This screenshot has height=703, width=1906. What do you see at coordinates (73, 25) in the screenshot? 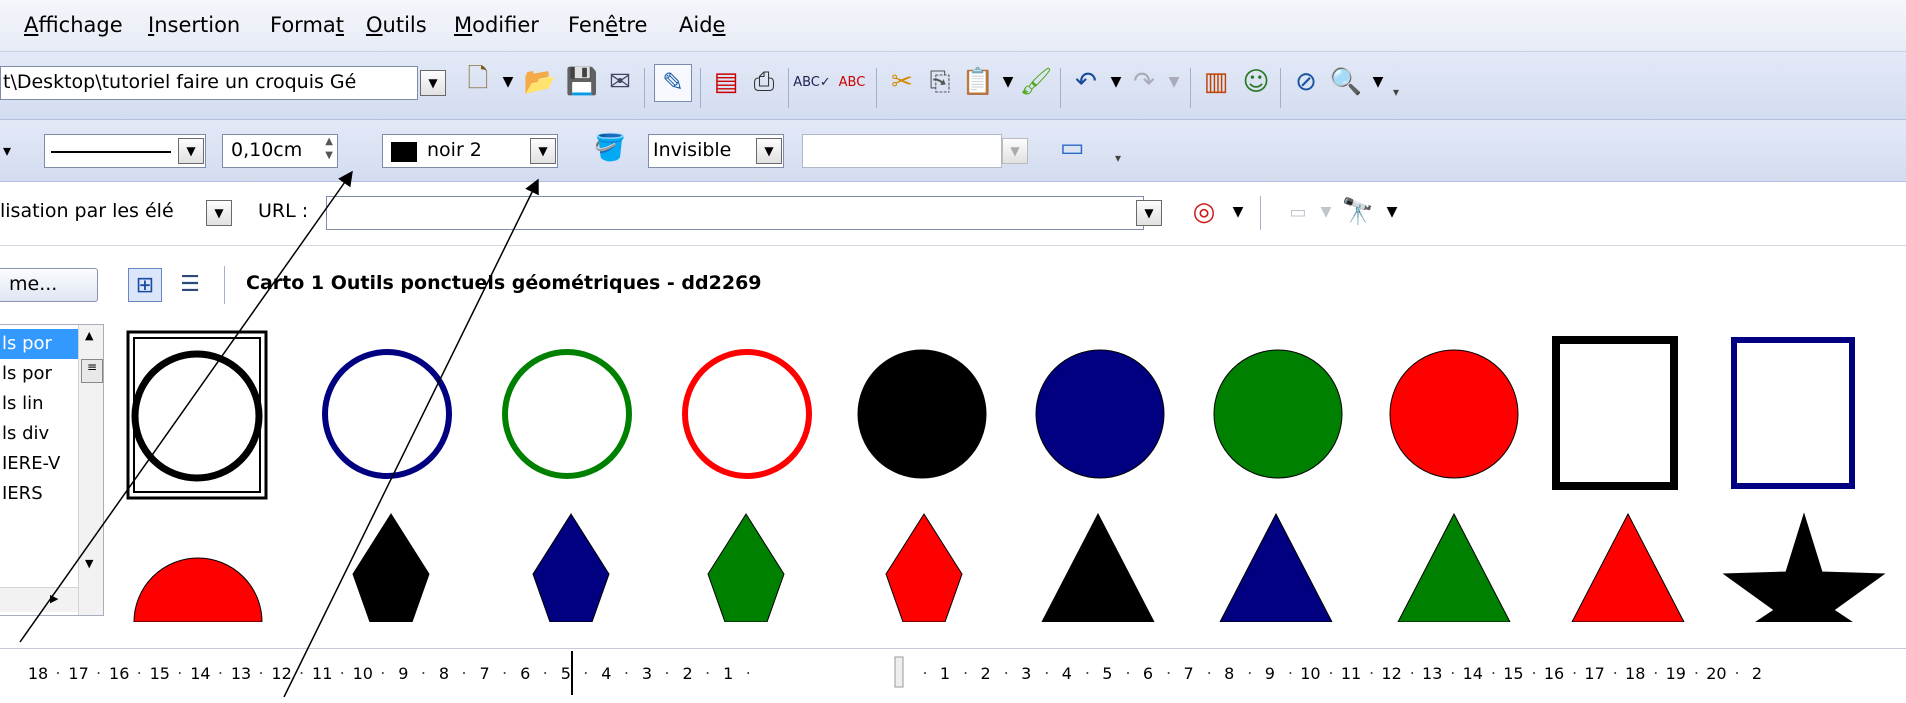
I see `menu-affichage: Affichage` at bounding box center [73, 25].